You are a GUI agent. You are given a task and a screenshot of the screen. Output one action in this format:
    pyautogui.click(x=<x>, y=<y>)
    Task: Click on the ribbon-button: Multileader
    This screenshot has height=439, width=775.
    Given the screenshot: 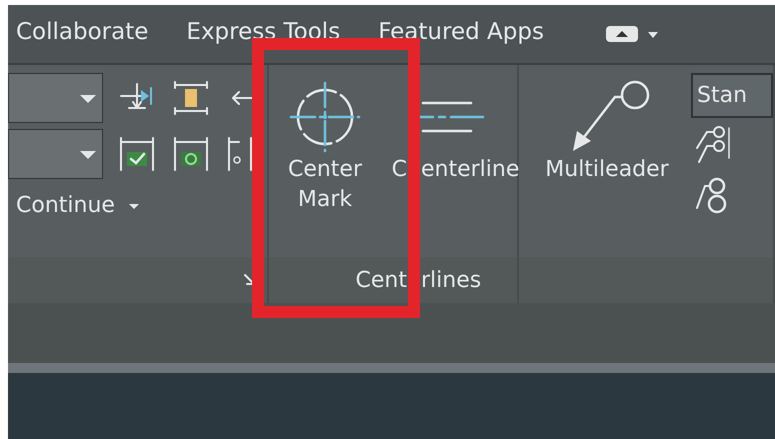 What is the action you would take?
    pyautogui.click(x=607, y=165)
    